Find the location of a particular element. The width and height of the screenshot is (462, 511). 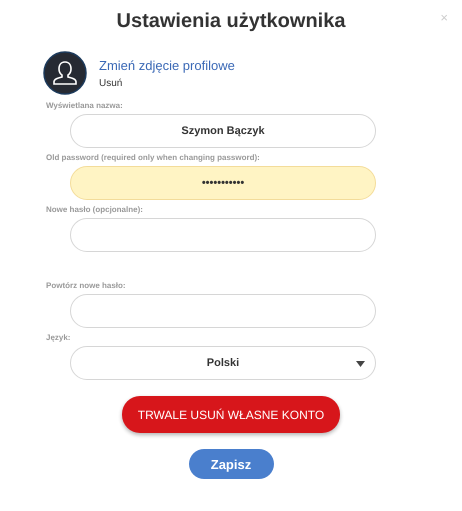

field-label: Wyświetlana nazwa: is located at coordinates (85, 105).